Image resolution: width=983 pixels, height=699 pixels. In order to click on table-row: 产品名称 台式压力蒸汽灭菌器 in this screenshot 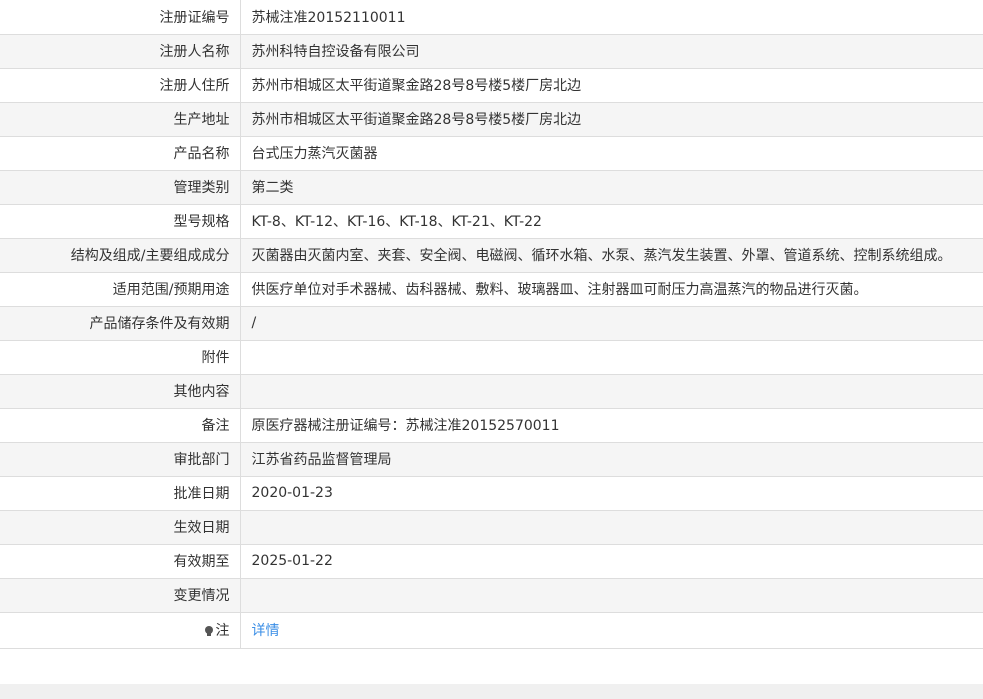, I will do `click(491, 153)`.